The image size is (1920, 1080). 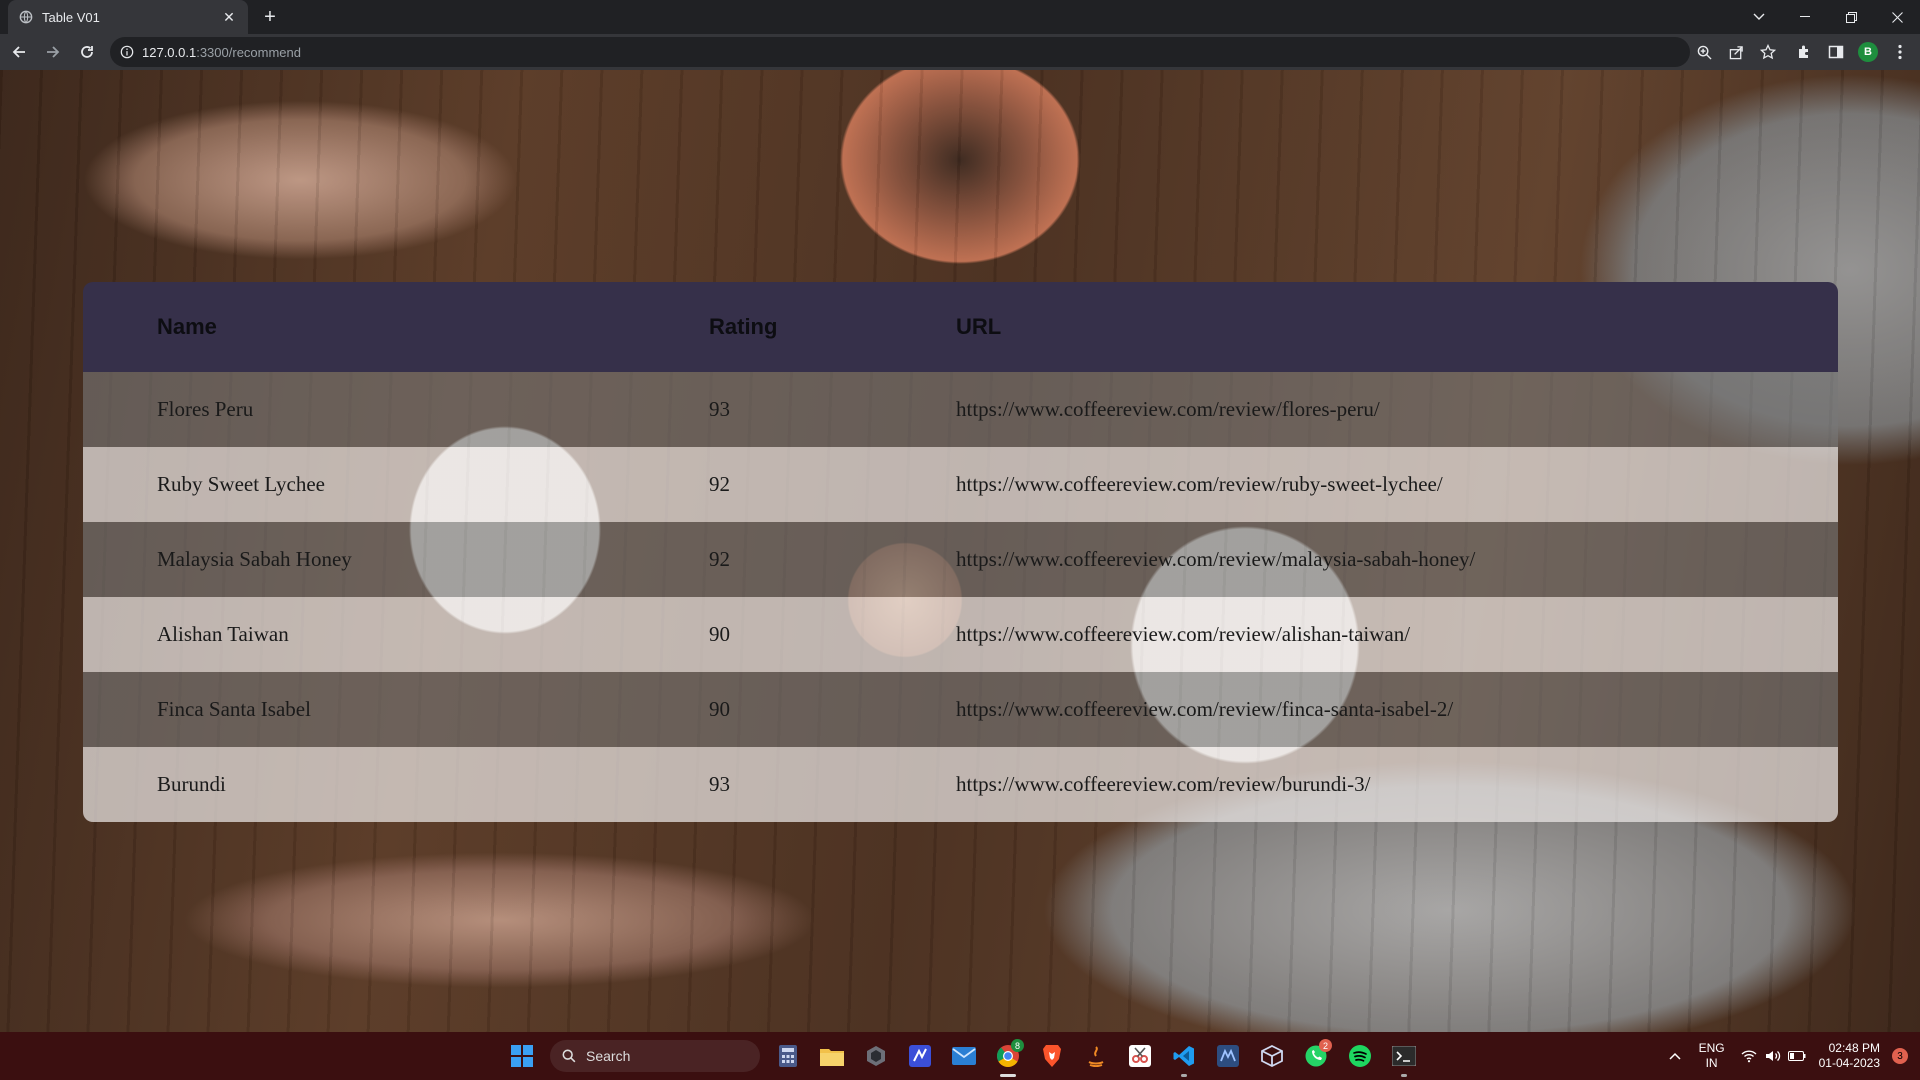 I want to click on tab-title: Table V01, so click(x=71, y=17).